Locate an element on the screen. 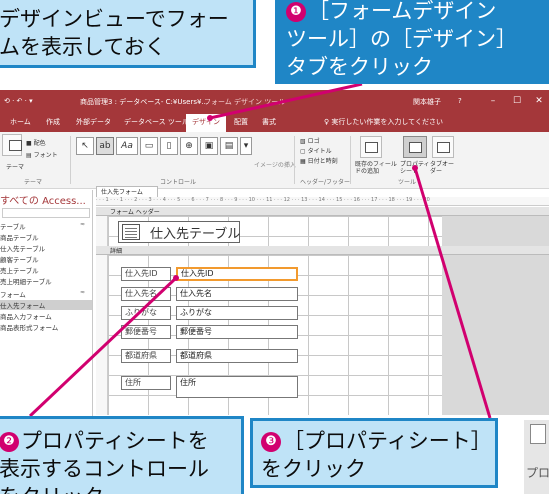  textbox: ふりがな is located at coordinates (237, 313).